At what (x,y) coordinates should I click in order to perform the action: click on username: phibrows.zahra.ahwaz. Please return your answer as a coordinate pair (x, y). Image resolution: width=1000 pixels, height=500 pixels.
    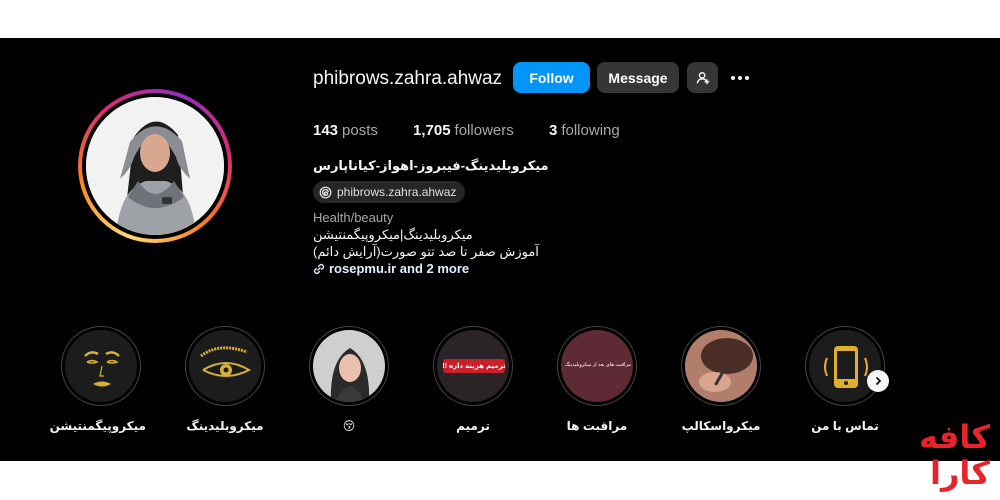
    Looking at the image, I should click on (408, 78).